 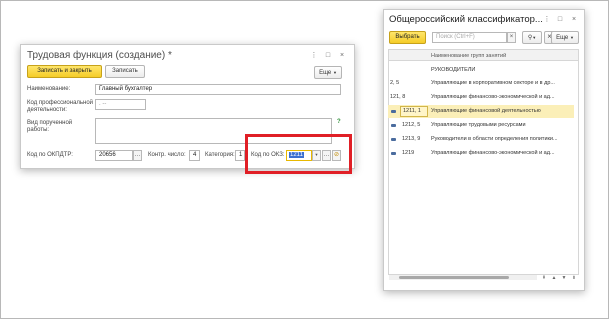 What do you see at coordinates (339, 122) in the screenshot?
I see `help-icon: ?` at bounding box center [339, 122].